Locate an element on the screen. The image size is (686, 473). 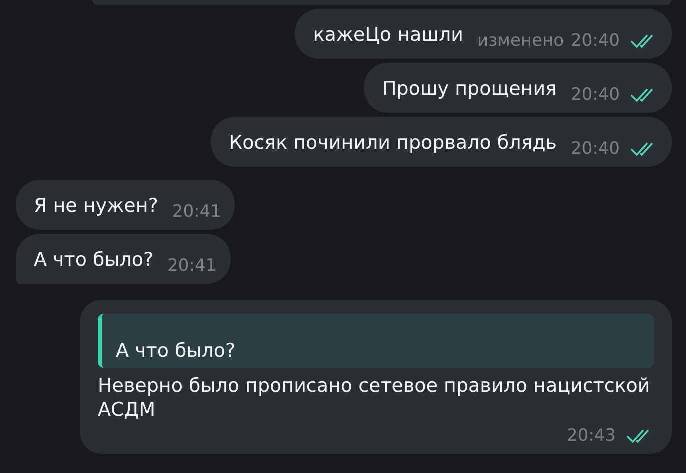
edited-label: изменено is located at coordinates (521, 41).